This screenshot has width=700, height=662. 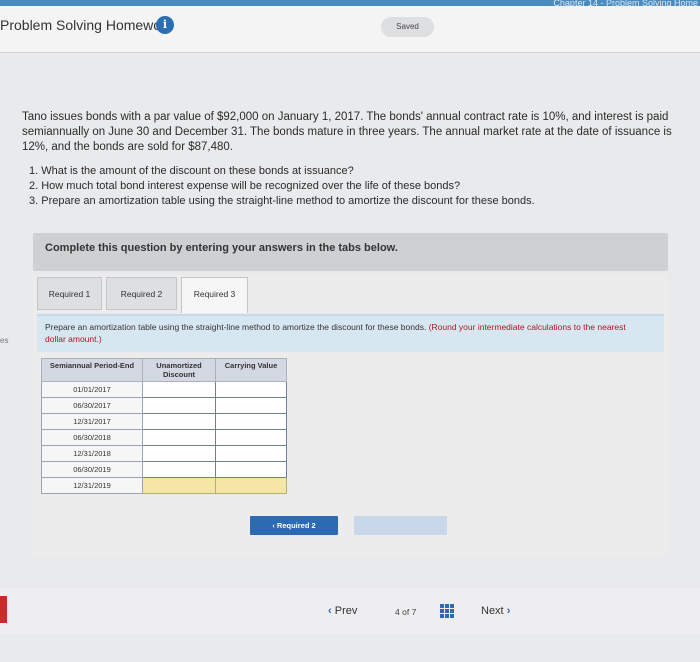 I want to click on page-indicator: 4 of 7, so click(x=405, y=612).